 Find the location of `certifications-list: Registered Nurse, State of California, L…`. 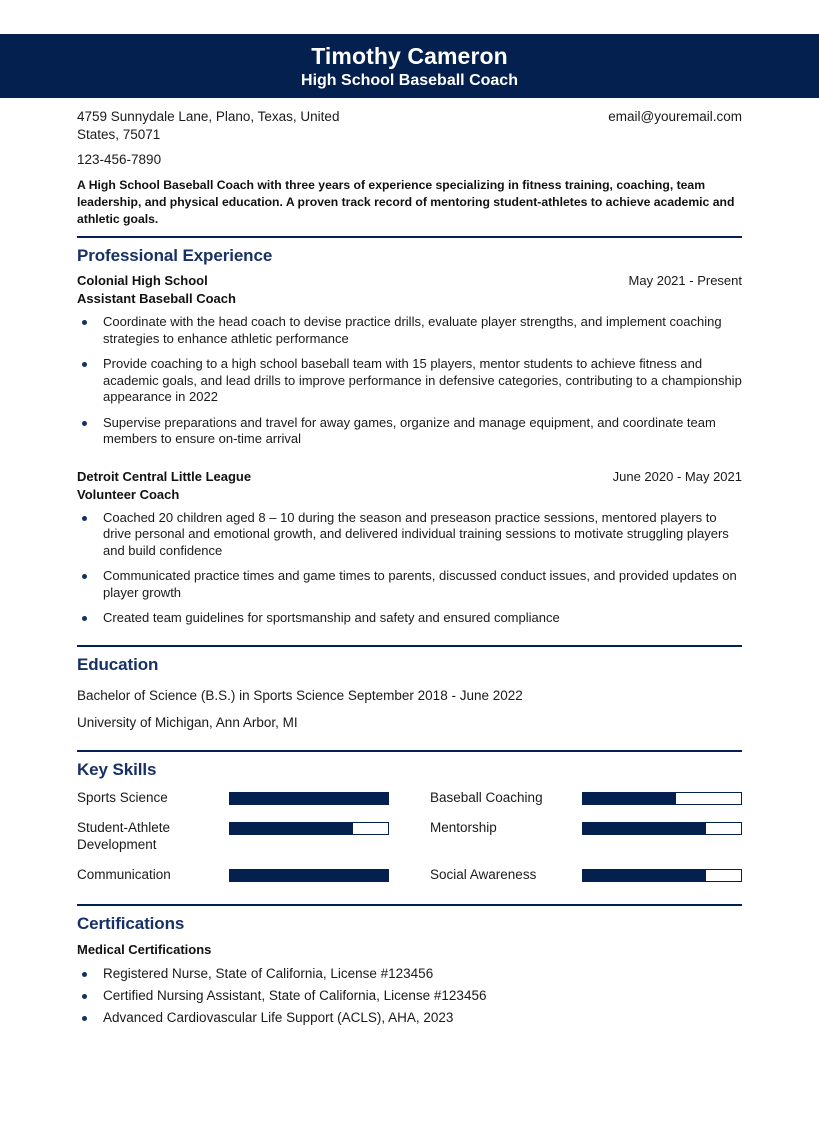

certifications-list: Registered Nurse, State of California, L… is located at coordinates (409, 996).